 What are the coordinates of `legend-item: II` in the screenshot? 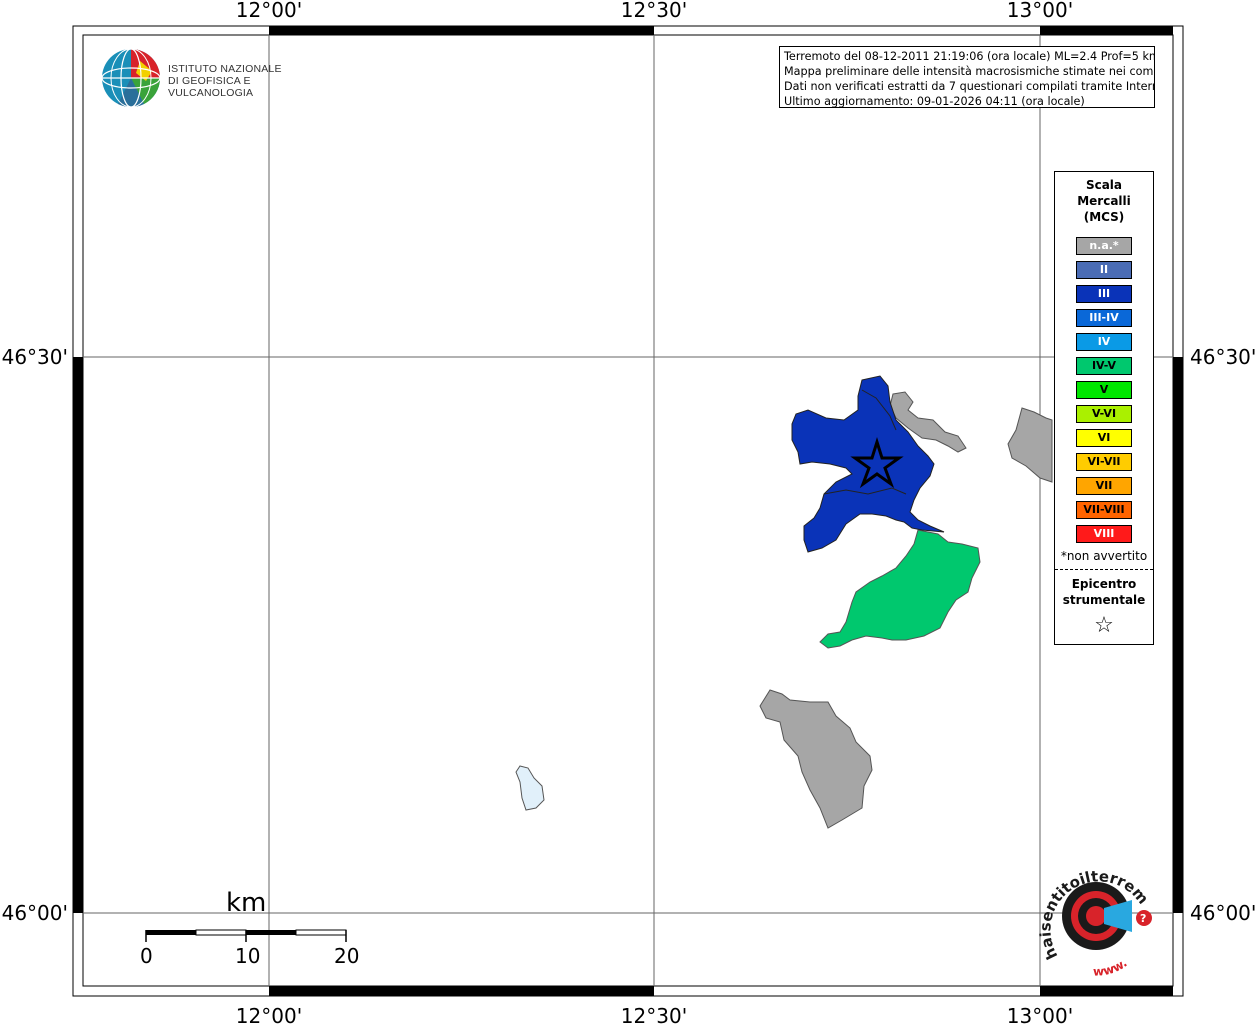 It's located at (1104, 270).